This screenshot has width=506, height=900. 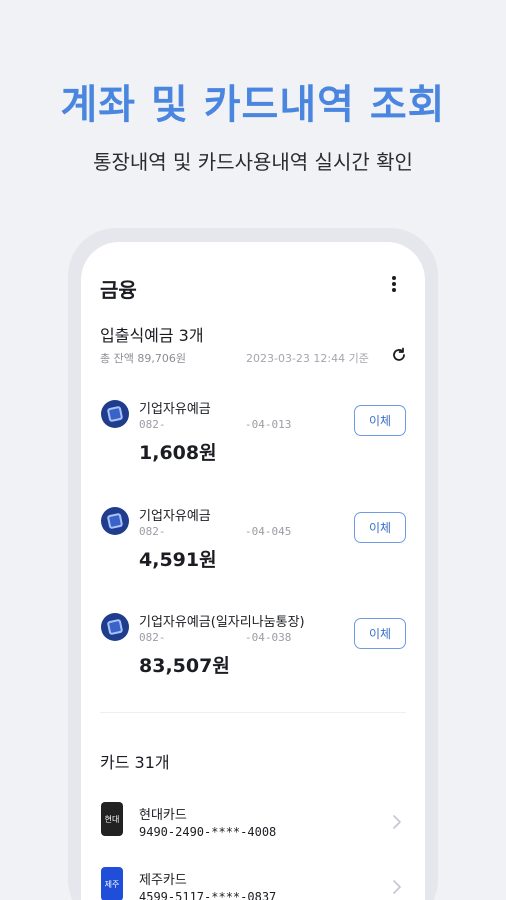 What do you see at coordinates (163, 815) in the screenshot?
I see `card-name: 현대카드` at bounding box center [163, 815].